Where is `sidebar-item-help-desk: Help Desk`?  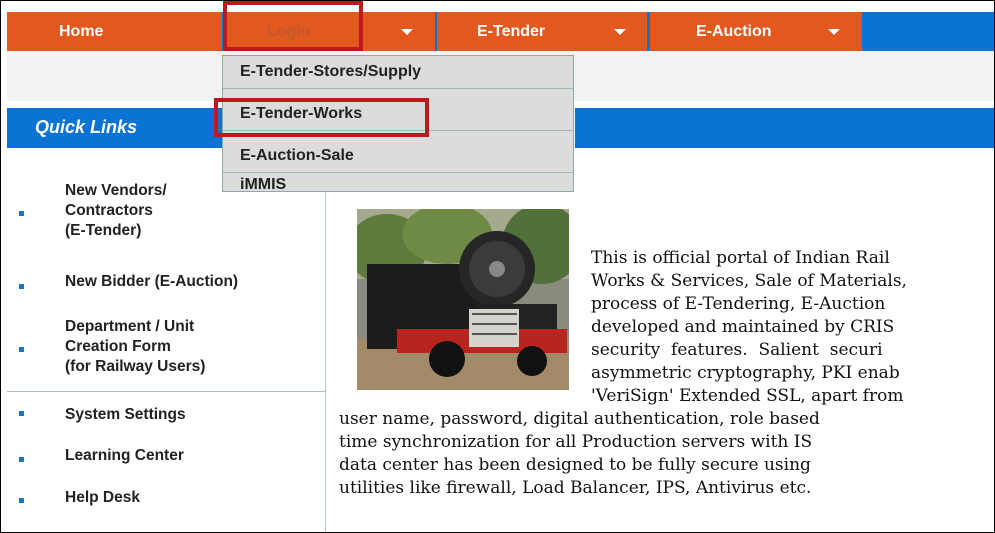
sidebar-item-help-desk: Help Desk is located at coordinates (102, 498).